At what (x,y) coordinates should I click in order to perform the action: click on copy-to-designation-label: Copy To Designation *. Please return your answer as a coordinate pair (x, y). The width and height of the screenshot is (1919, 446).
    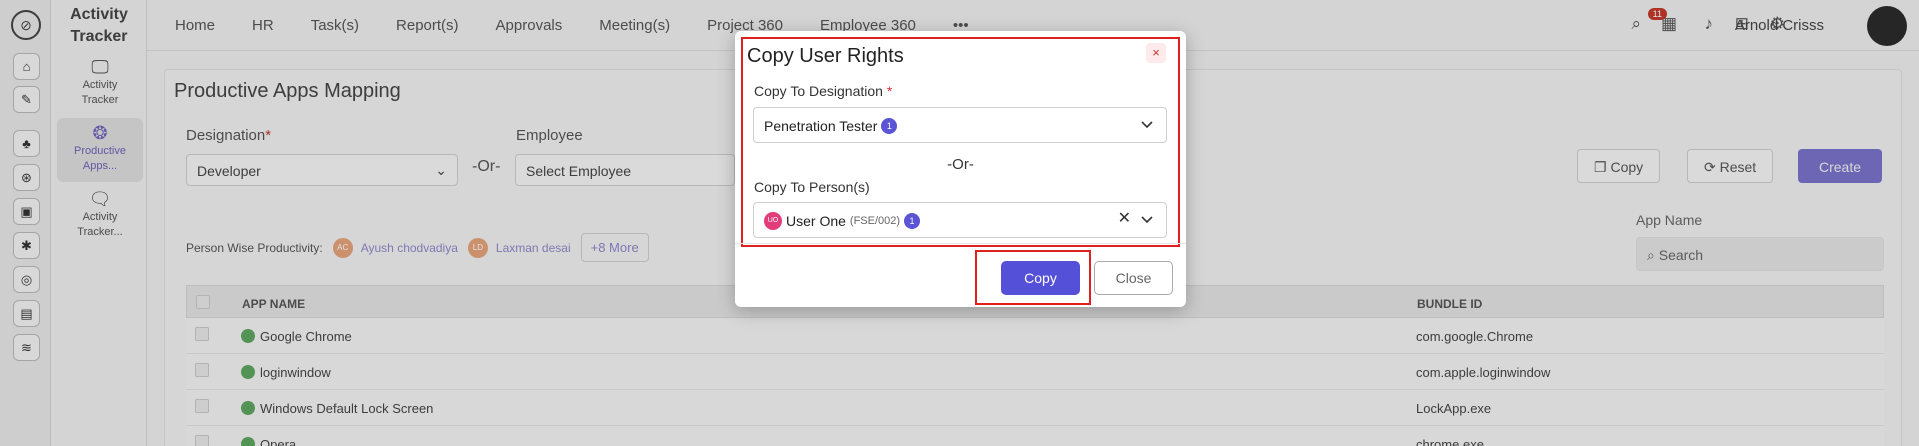
    Looking at the image, I should click on (823, 91).